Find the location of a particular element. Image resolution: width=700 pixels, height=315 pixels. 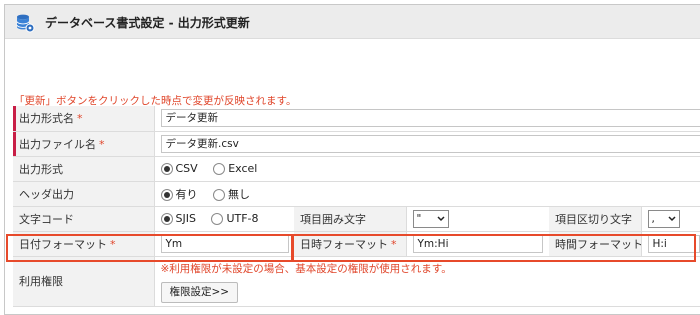

permission-label: 利用権限 is located at coordinates (84, 281).